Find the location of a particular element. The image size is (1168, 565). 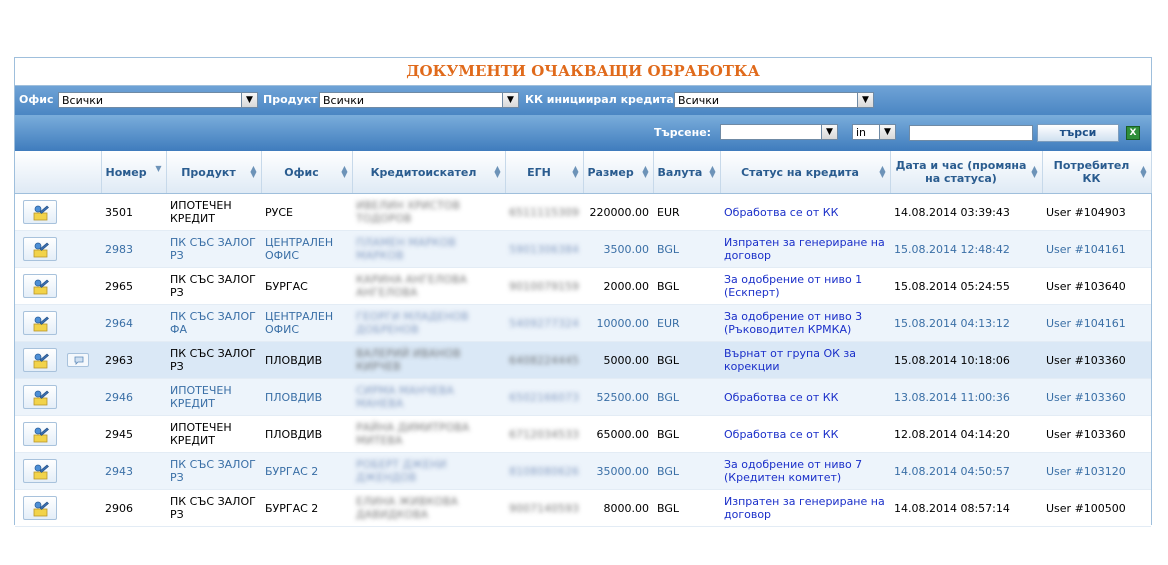

header-number: Номер ▼ is located at coordinates (134, 172).